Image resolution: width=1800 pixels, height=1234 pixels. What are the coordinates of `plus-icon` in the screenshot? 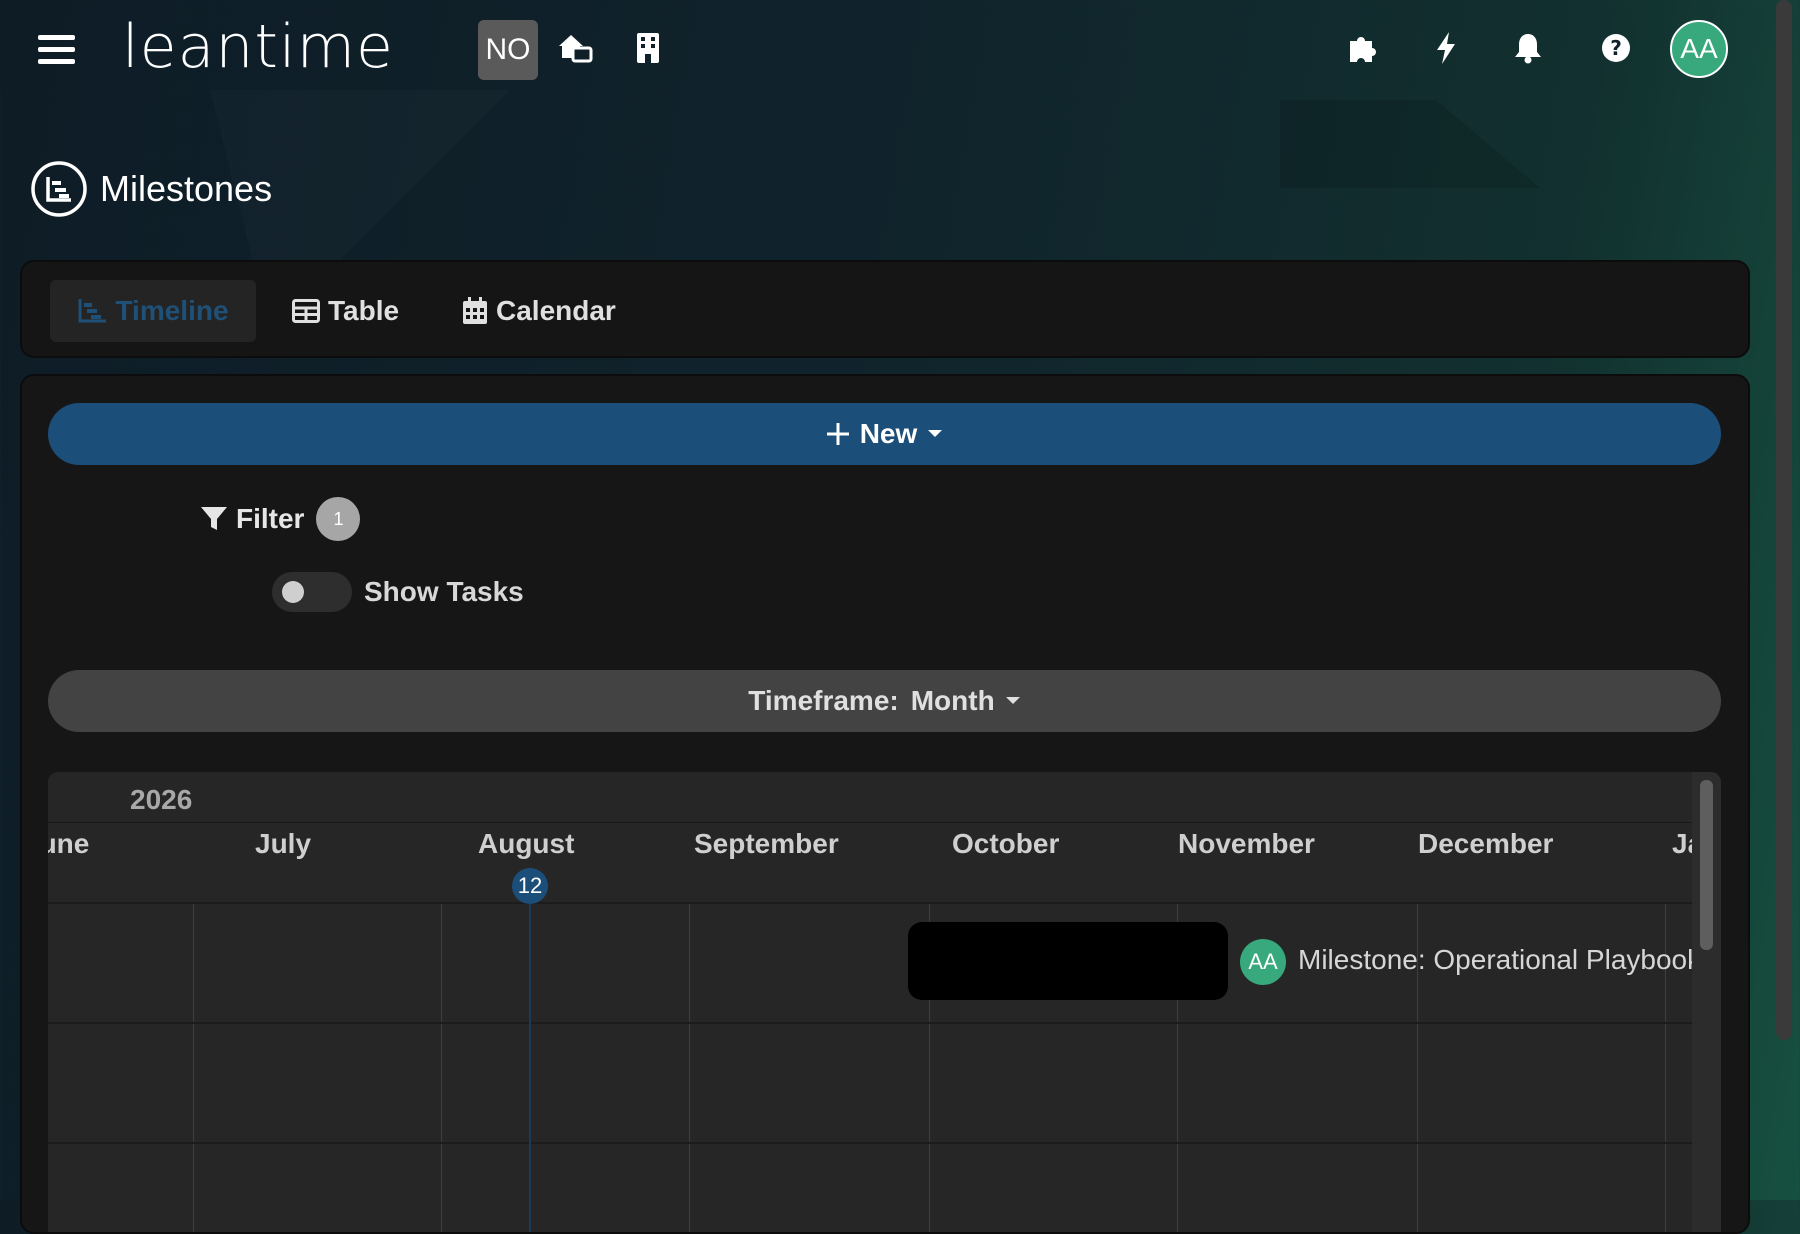 It's located at (837, 434).